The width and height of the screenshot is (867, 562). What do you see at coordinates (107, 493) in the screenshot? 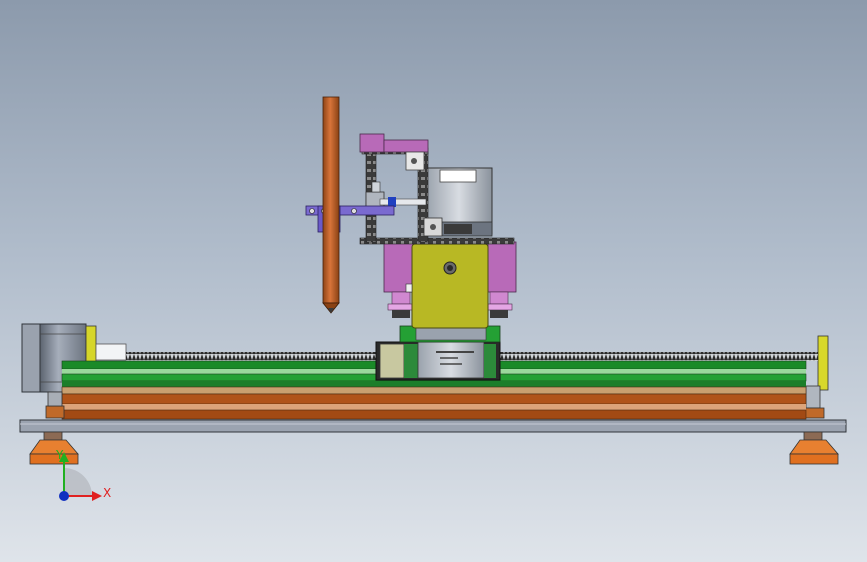
I see `x-axis-label: X` at bounding box center [107, 493].